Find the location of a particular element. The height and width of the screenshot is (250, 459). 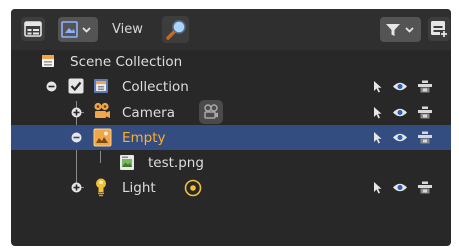

magnifier-icon is located at coordinates (175, 29).